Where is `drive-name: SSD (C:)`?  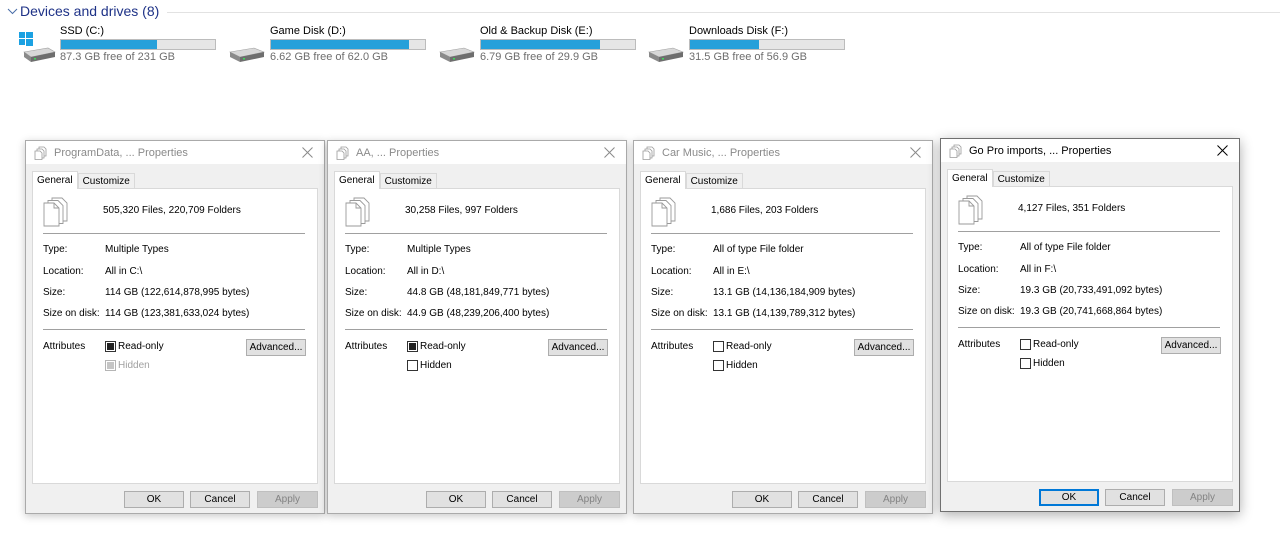 drive-name: SSD (C:) is located at coordinates (82, 31).